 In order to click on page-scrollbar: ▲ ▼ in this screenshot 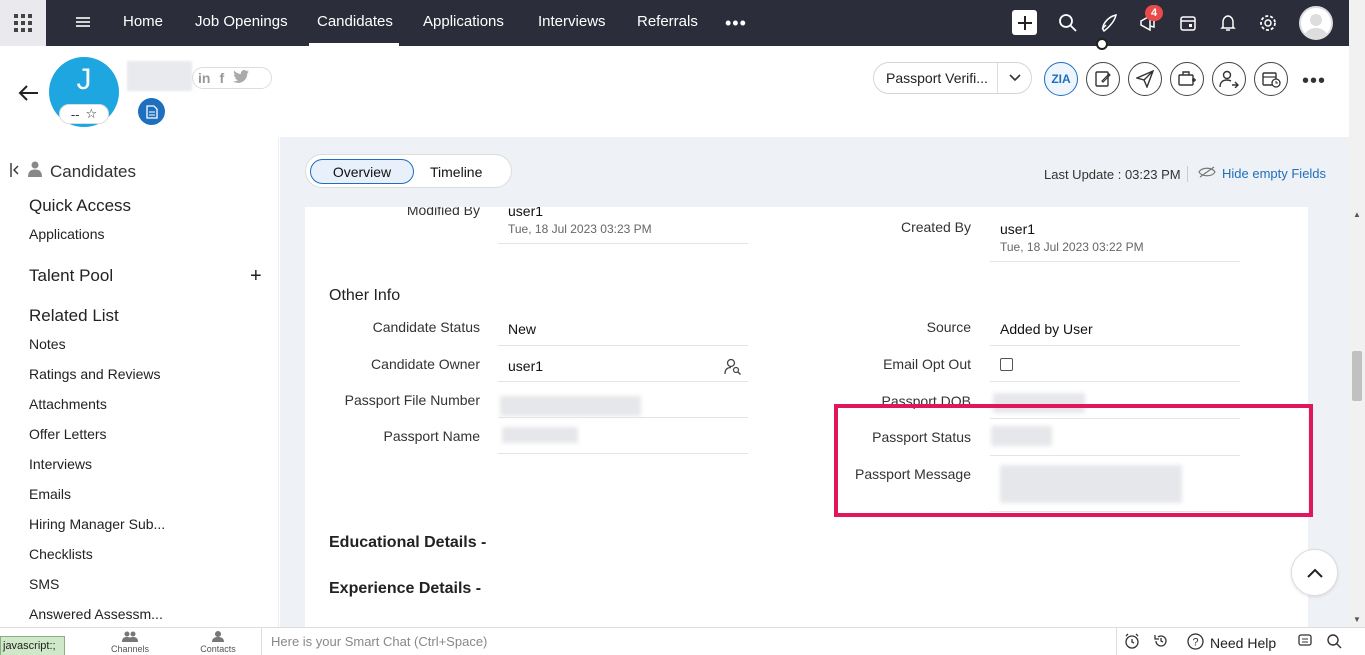, I will do `click(1357, 313)`.